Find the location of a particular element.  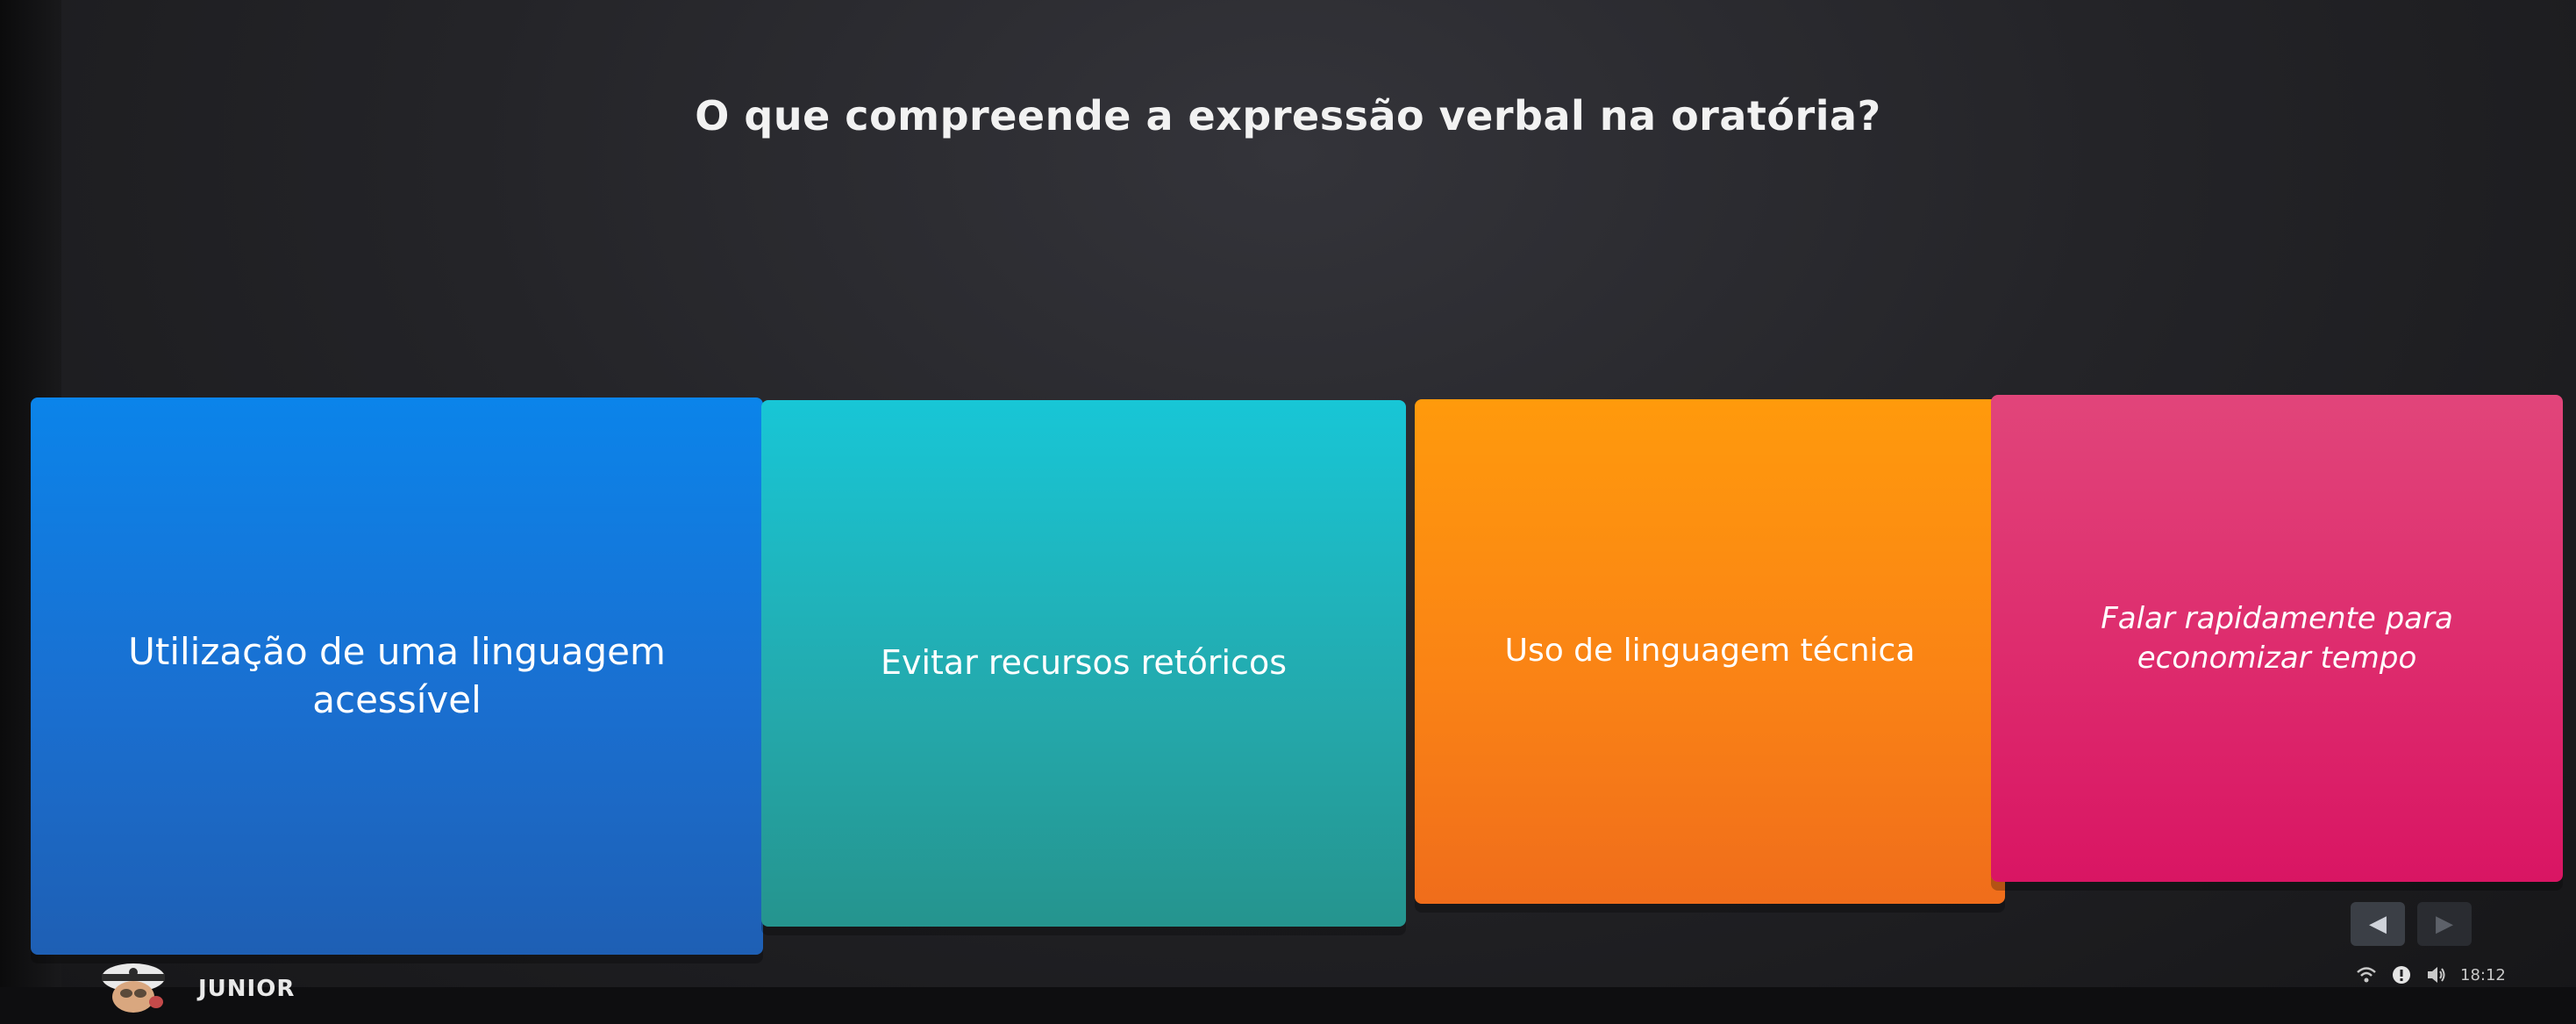

chevron-left-icon: ◀ is located at coordinates (2378, 924).